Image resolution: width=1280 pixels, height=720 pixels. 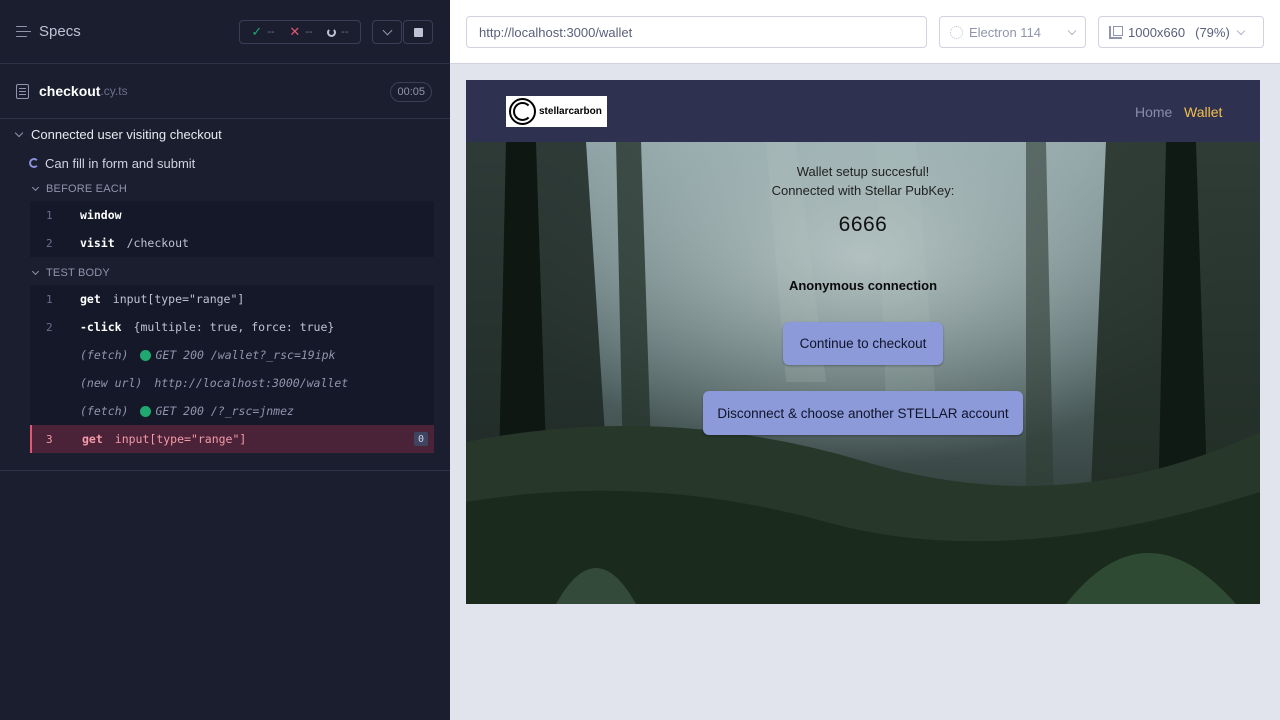 What do you see at coordinates (120, 163) in the screenshot?
I see `test-label: Can fill in form and submit` at bounding box center [120, 163].